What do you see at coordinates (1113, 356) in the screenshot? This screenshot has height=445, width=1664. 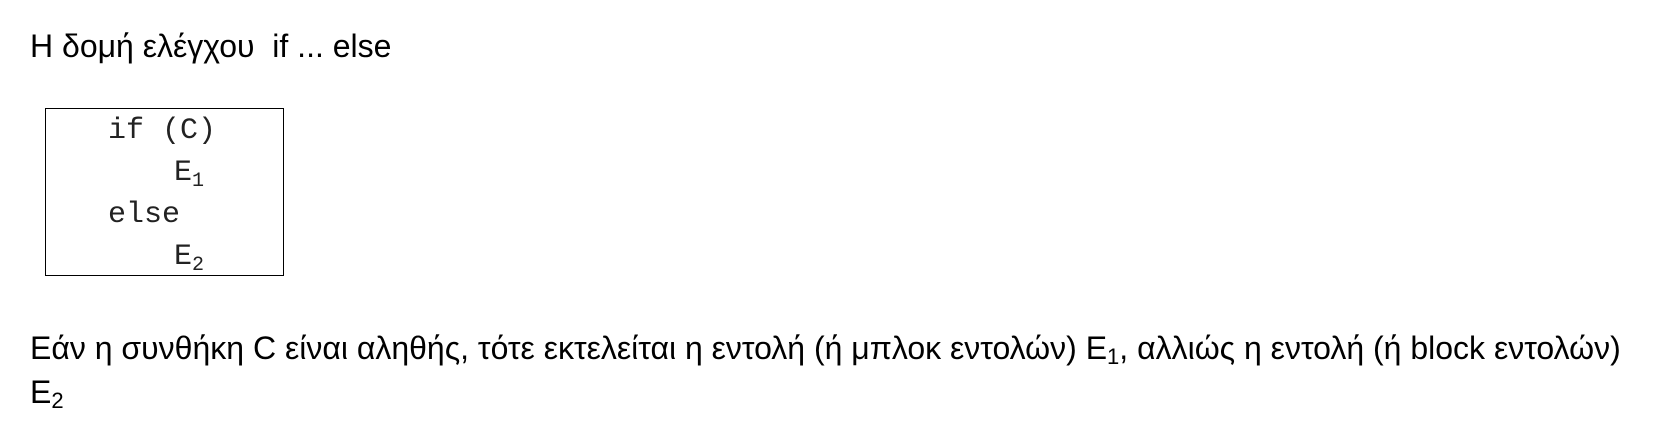 I see `description-subscript-1: 1` at bounding box center [1113, 356].